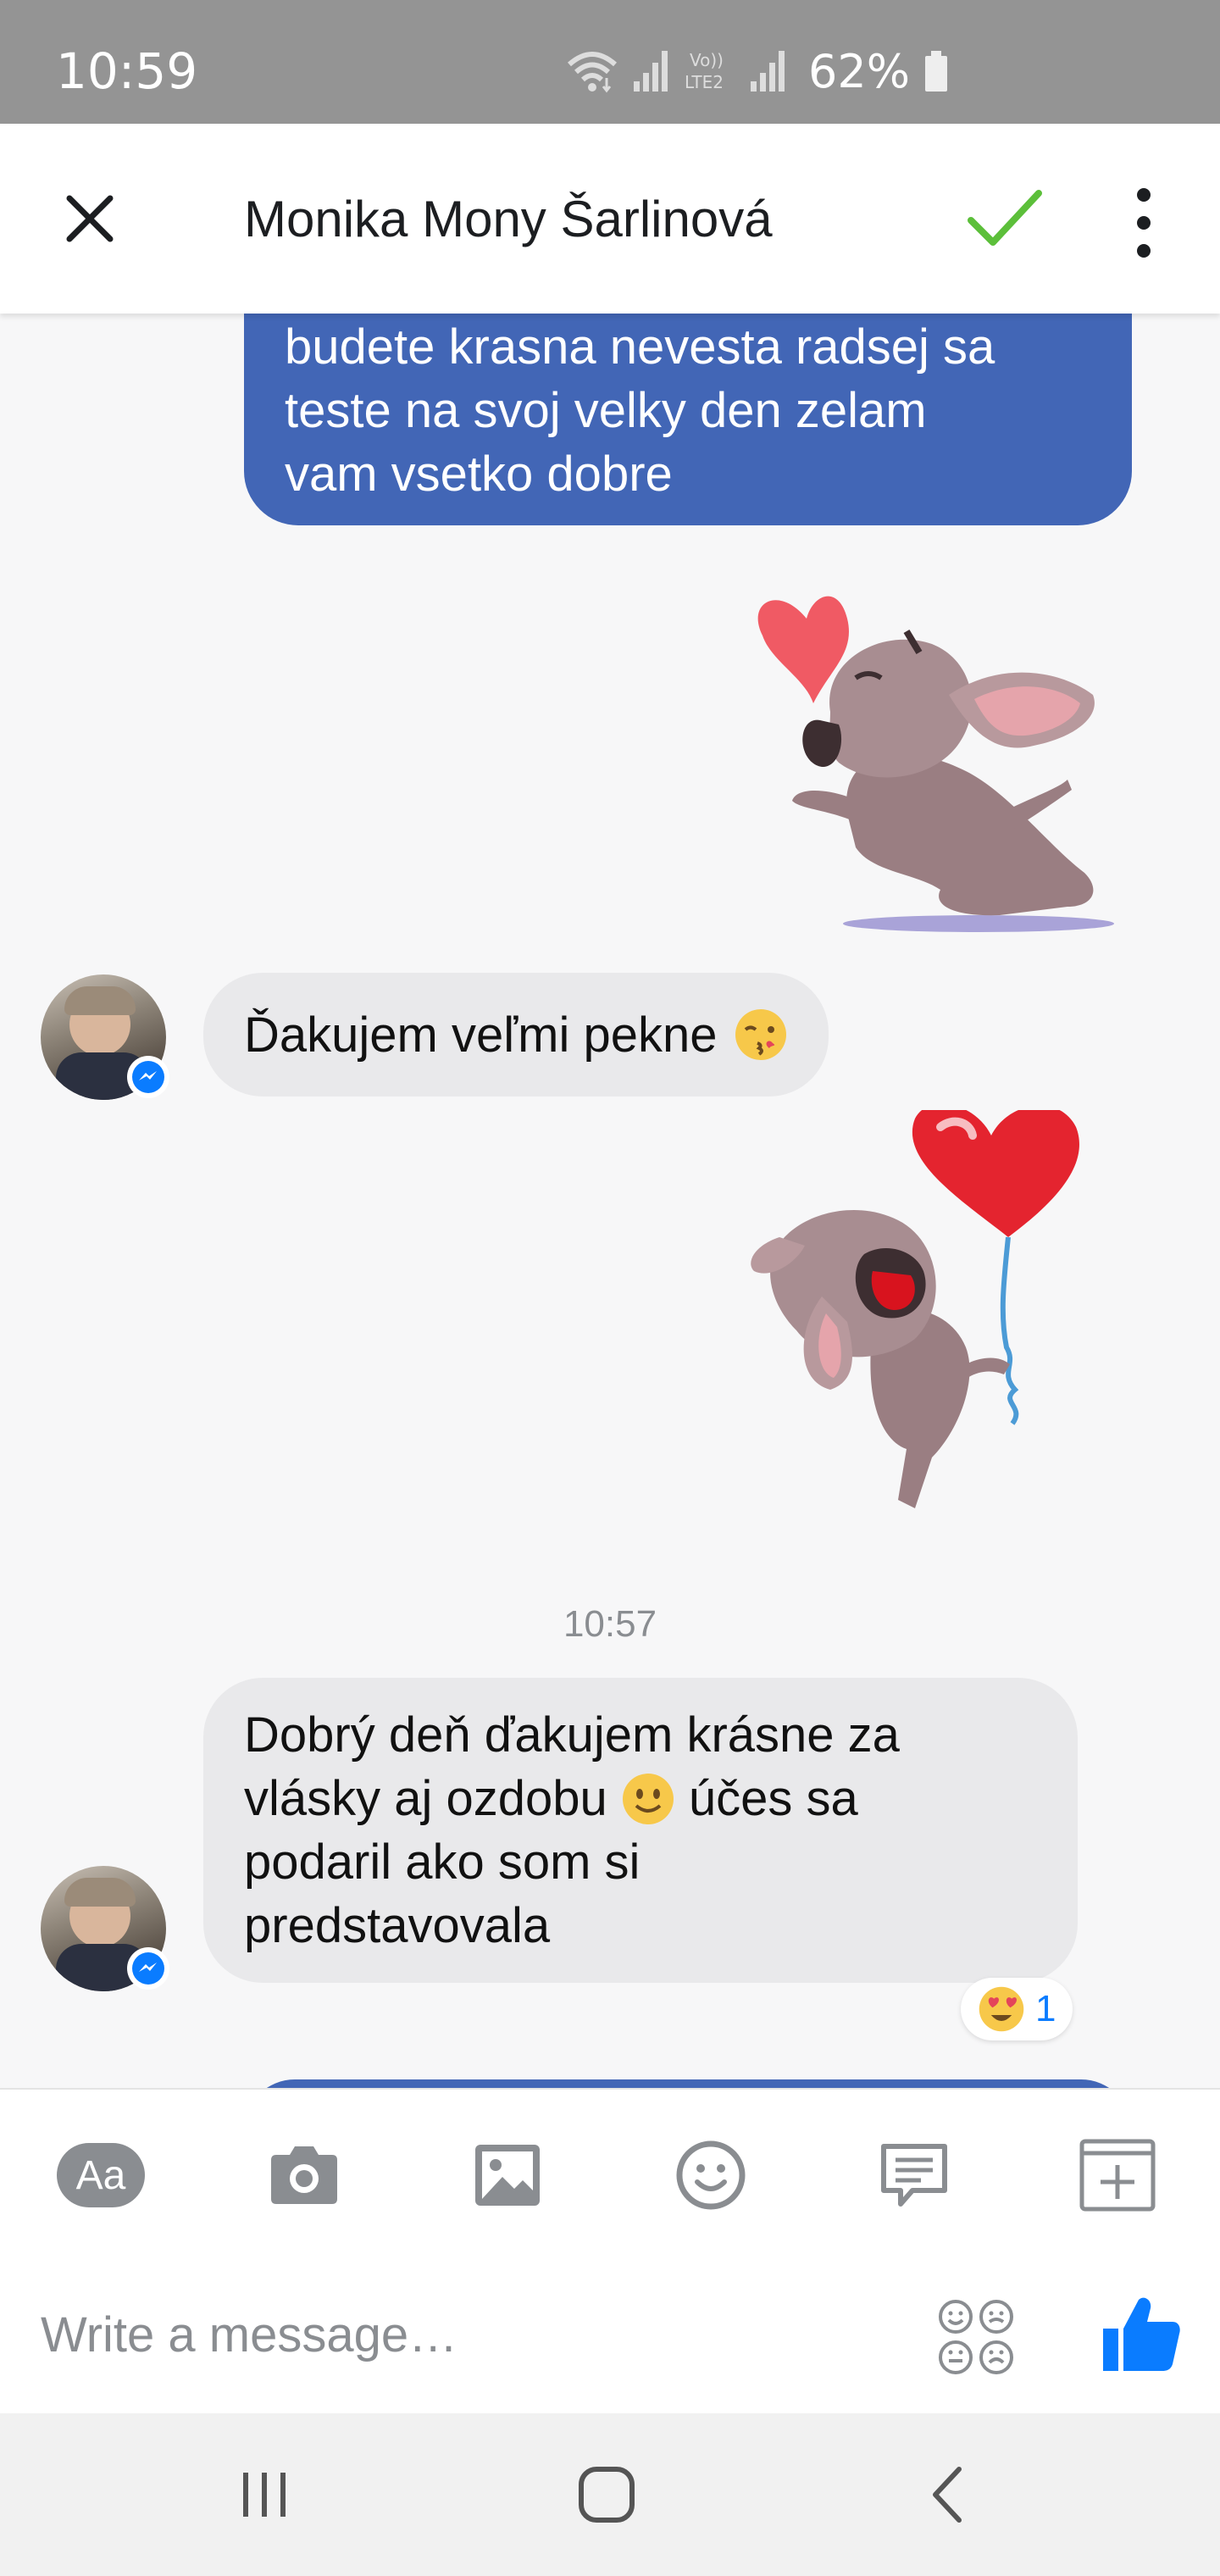 The width and height of the screenshot is (1220, 2576). I want to click on conversation-title: Monika Mony Šarlinová, so click(508, 219).